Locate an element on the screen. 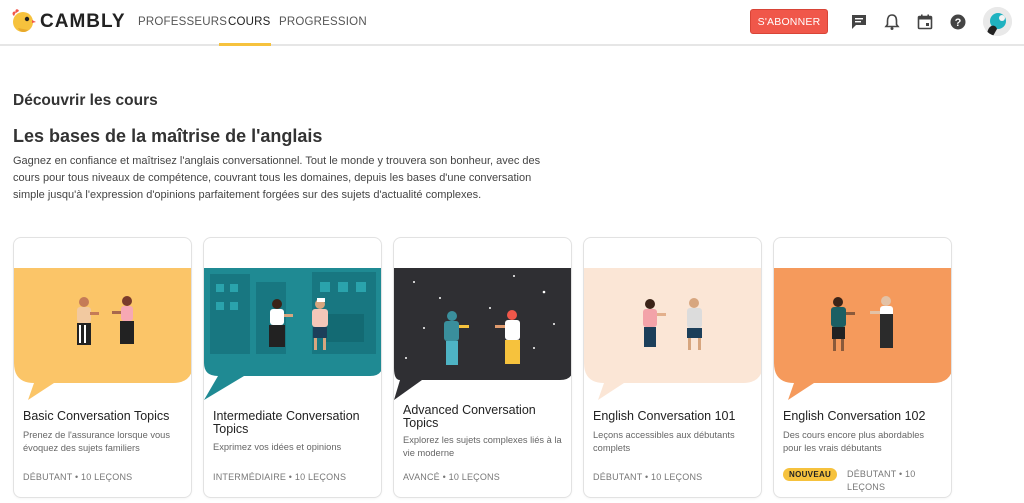 The width and height of the screenshot is (1024, 503). help-icon: ? is located at coordinates (958, 22).